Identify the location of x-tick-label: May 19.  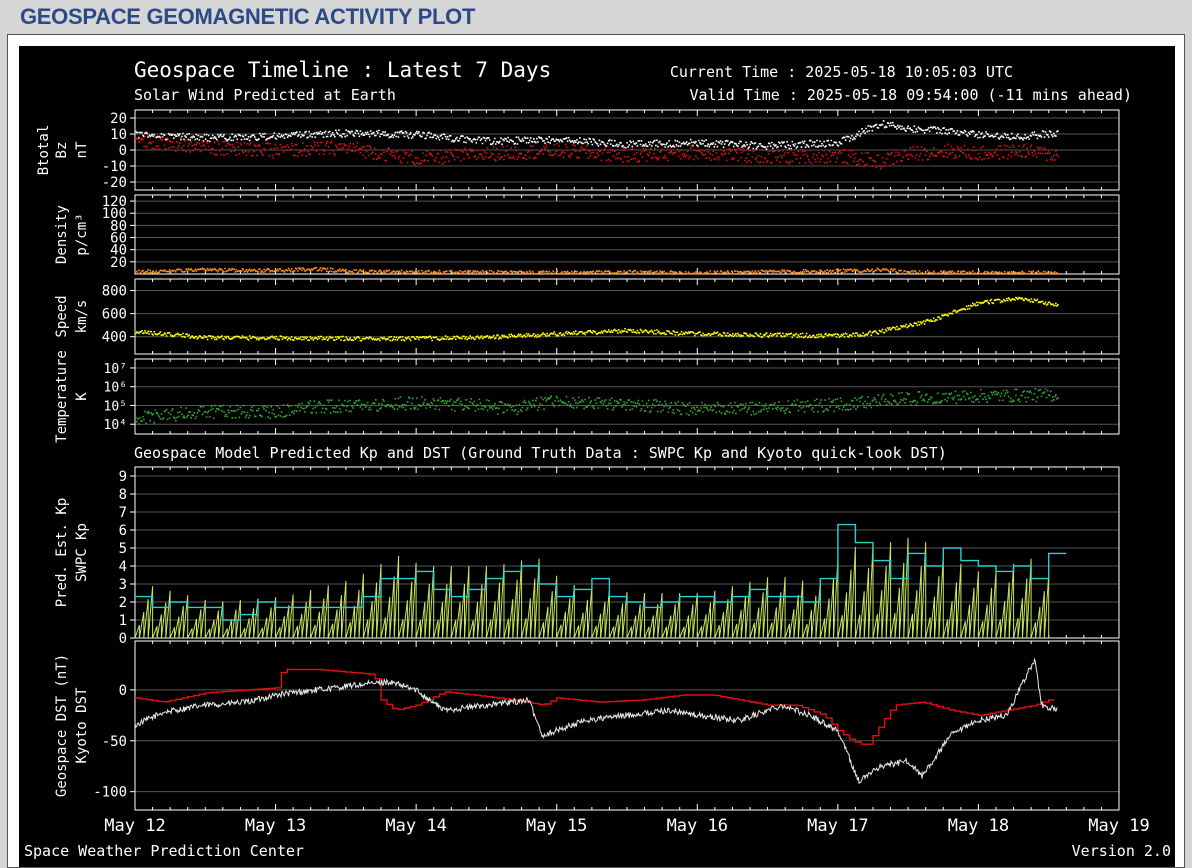
(1118, 826).